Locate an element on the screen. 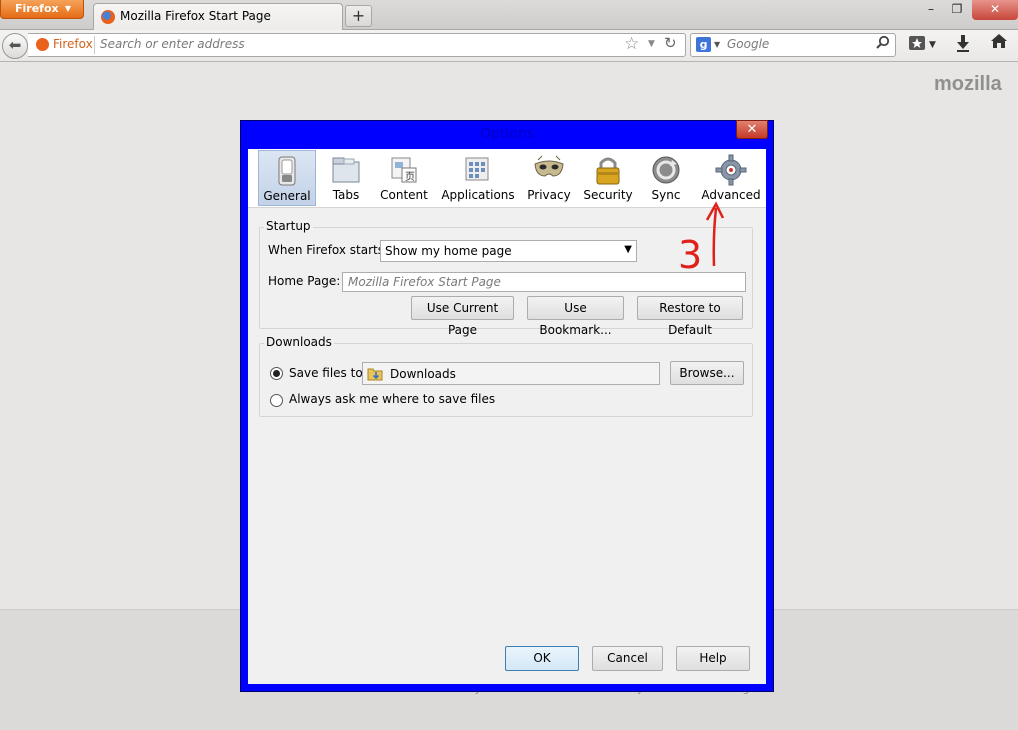  folder-icon is located at coordinates (375, 374).